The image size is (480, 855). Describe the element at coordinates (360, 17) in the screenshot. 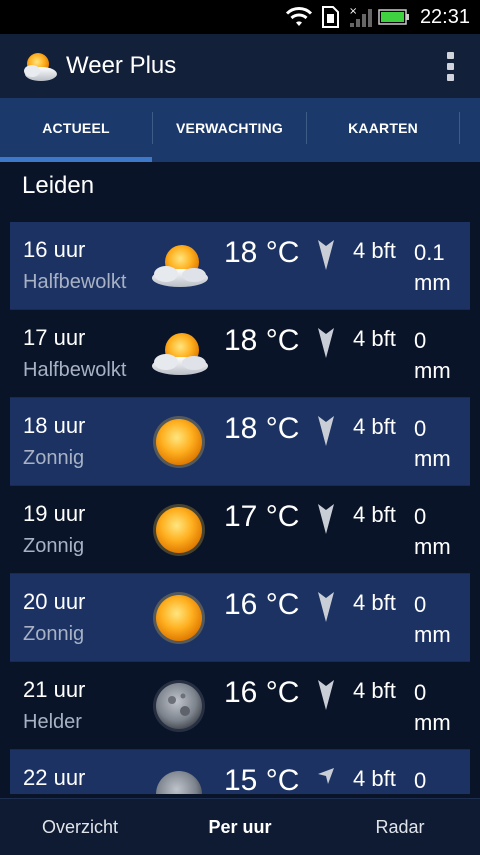

I see `signal-no-service-icon: ×` at that location.